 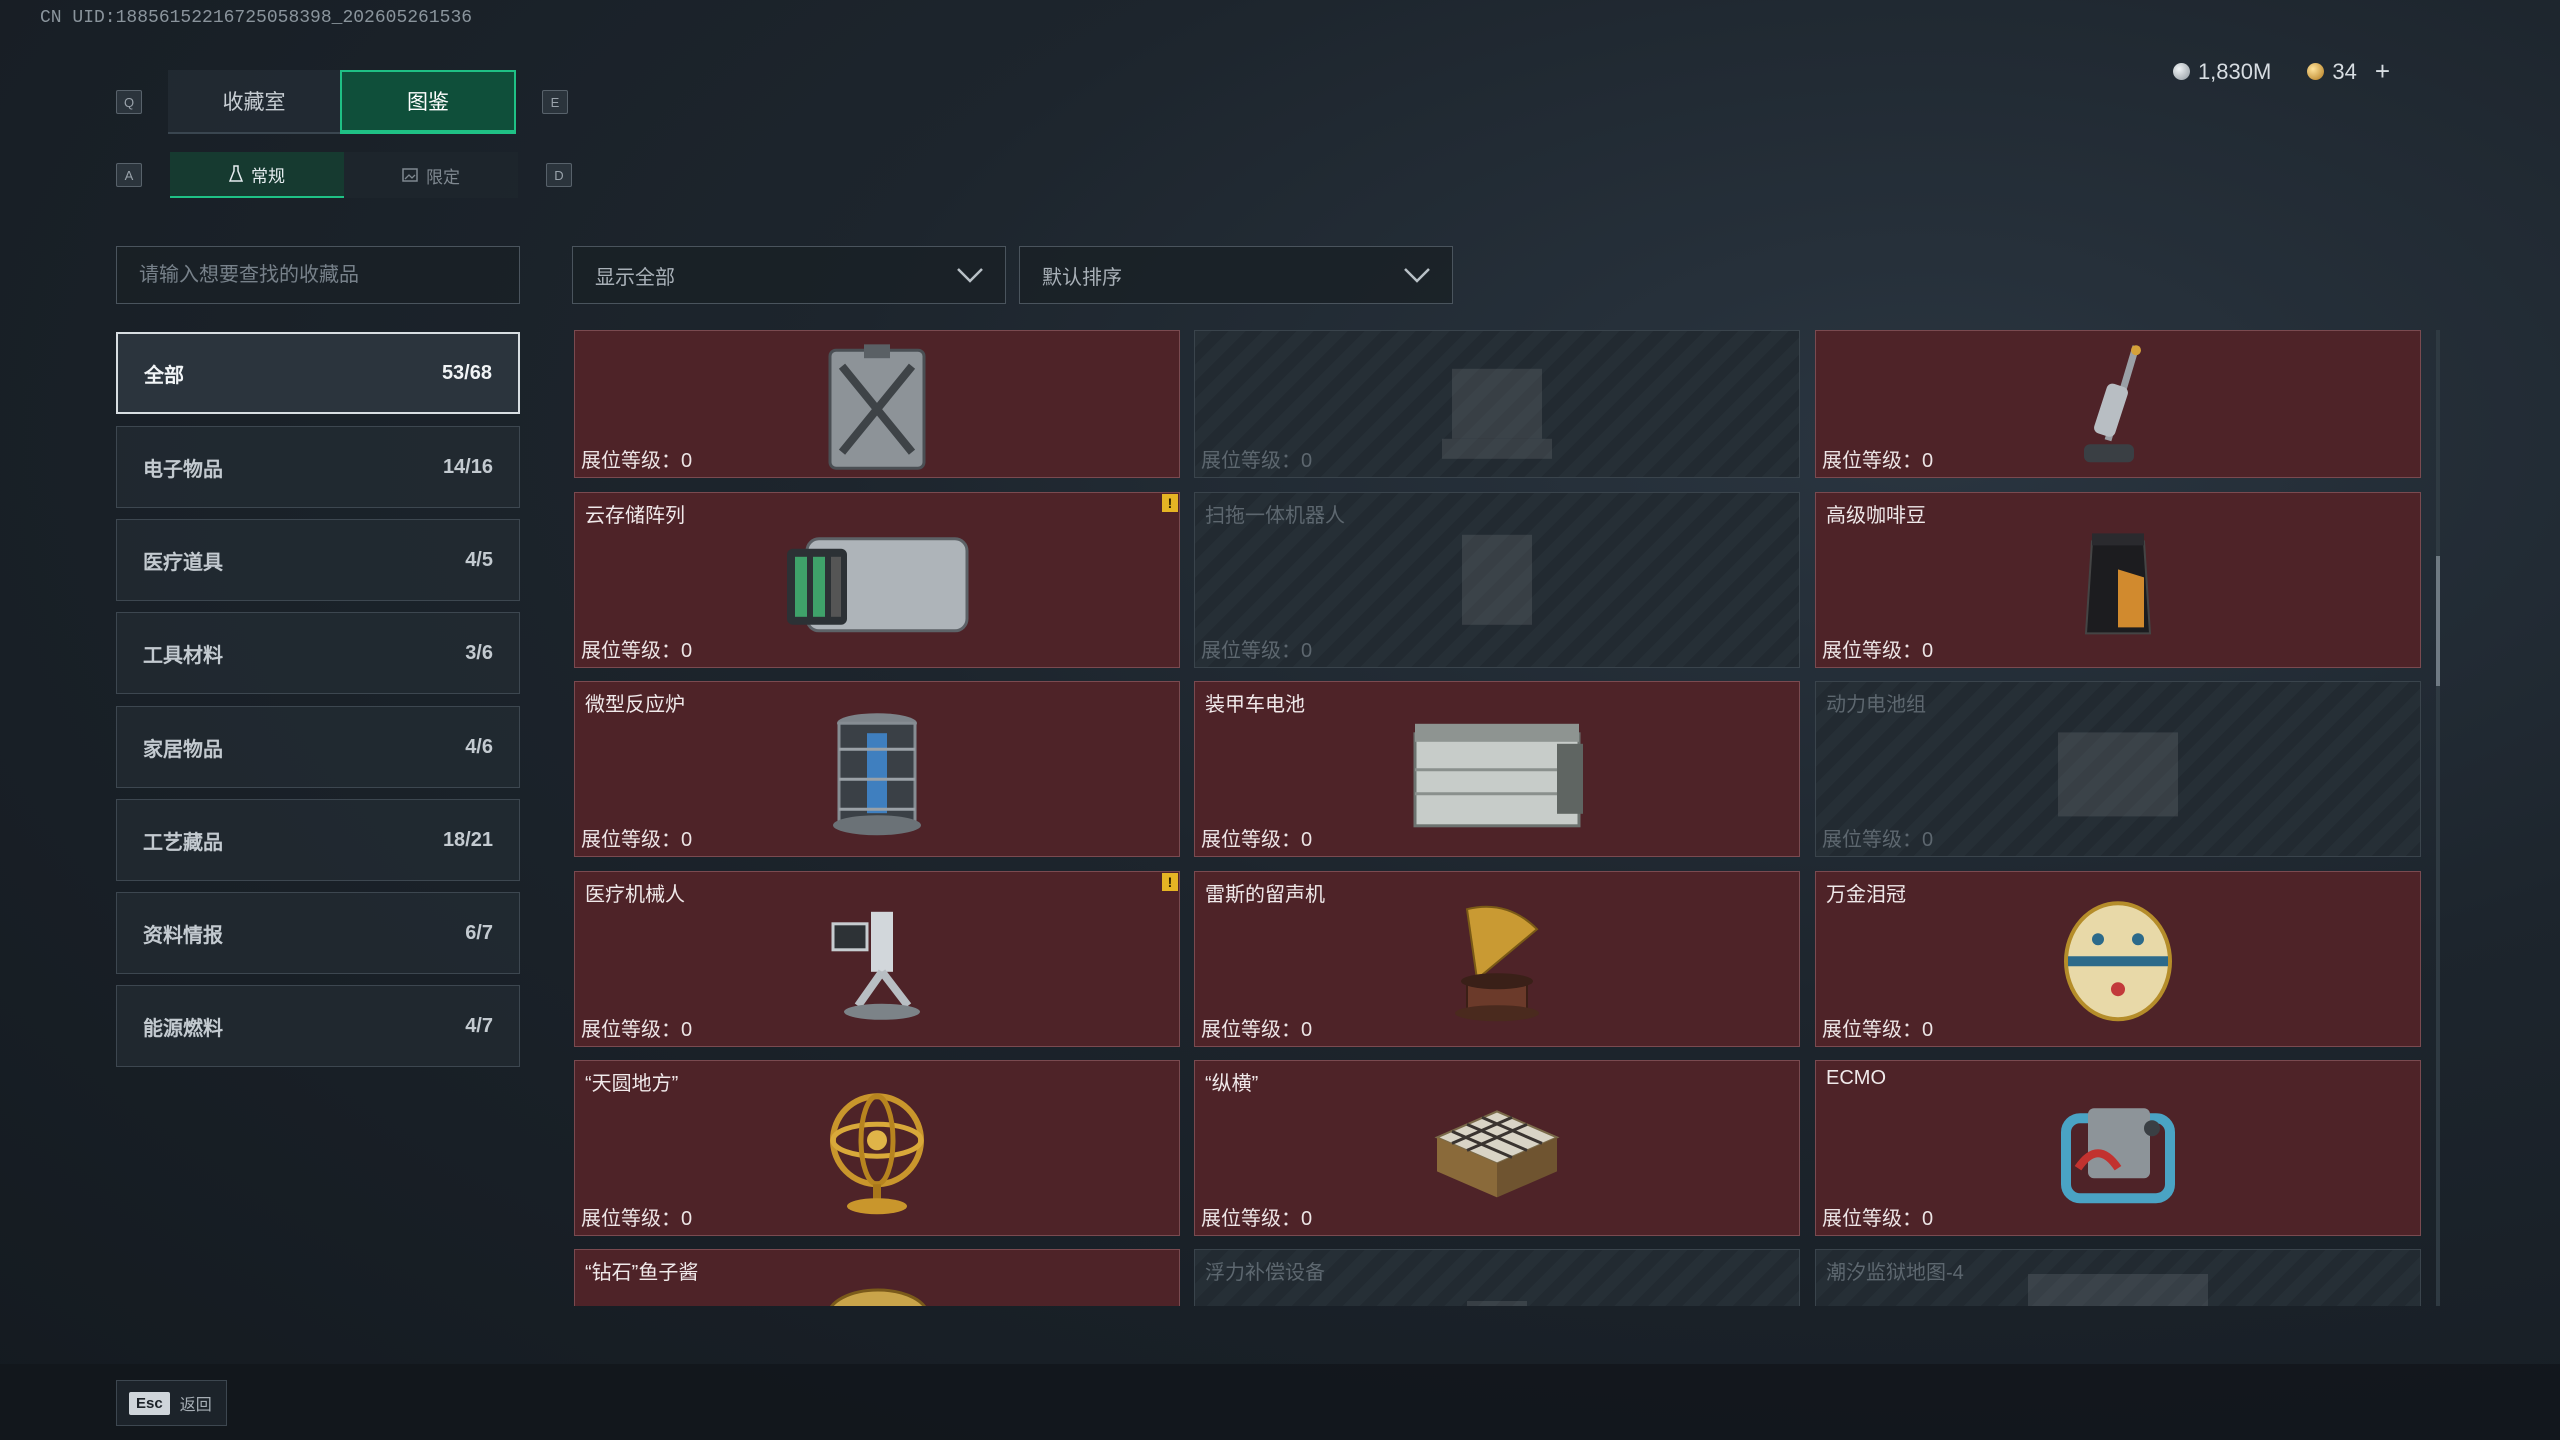 What do you see at coordinates (183, 842) in the screenshot?
I see `category-label: 工艺藏品` at bounding box center [183, 842].